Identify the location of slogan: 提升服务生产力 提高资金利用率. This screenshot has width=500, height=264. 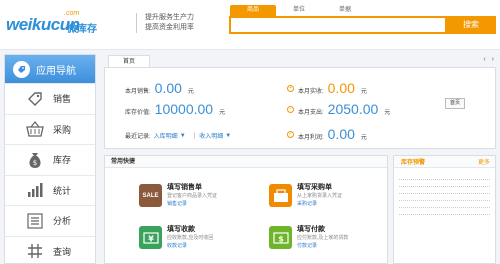
(171, 23).